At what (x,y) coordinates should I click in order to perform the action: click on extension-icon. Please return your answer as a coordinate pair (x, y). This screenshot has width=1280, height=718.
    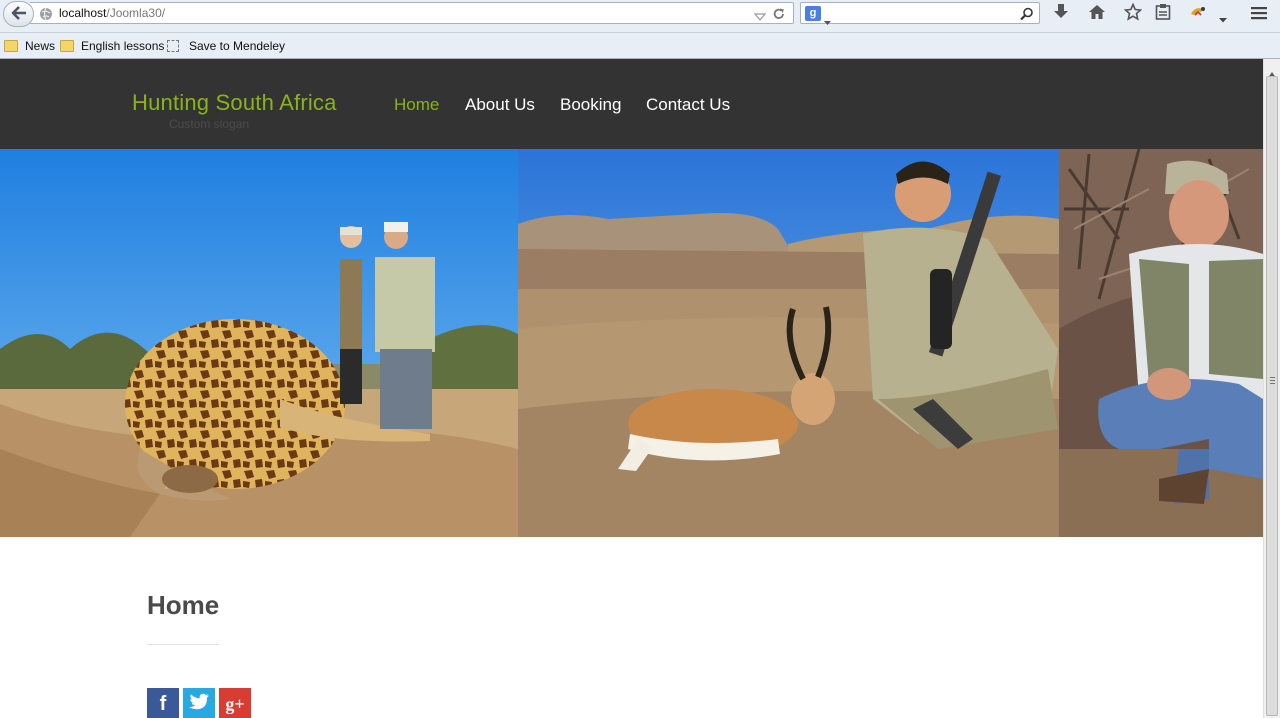
    Looking at the image, I should click on (1198, 14).